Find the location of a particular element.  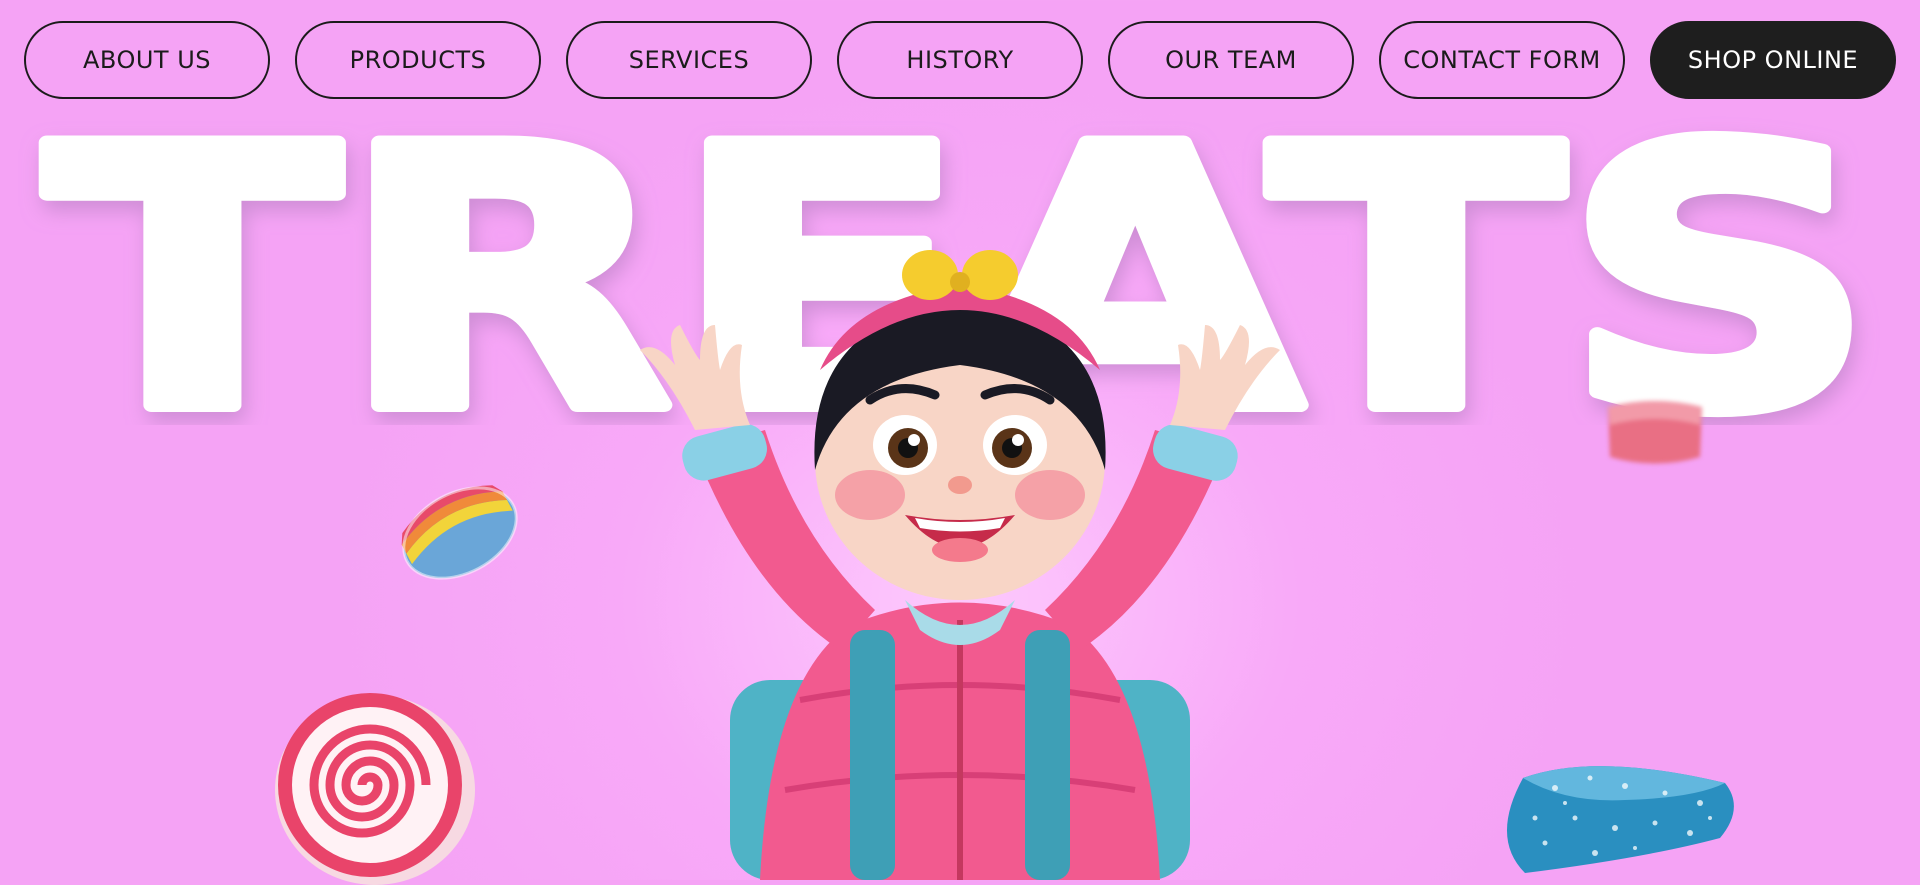

nav-about-us-button: ABOUT US is located at coordinates (147, 60).